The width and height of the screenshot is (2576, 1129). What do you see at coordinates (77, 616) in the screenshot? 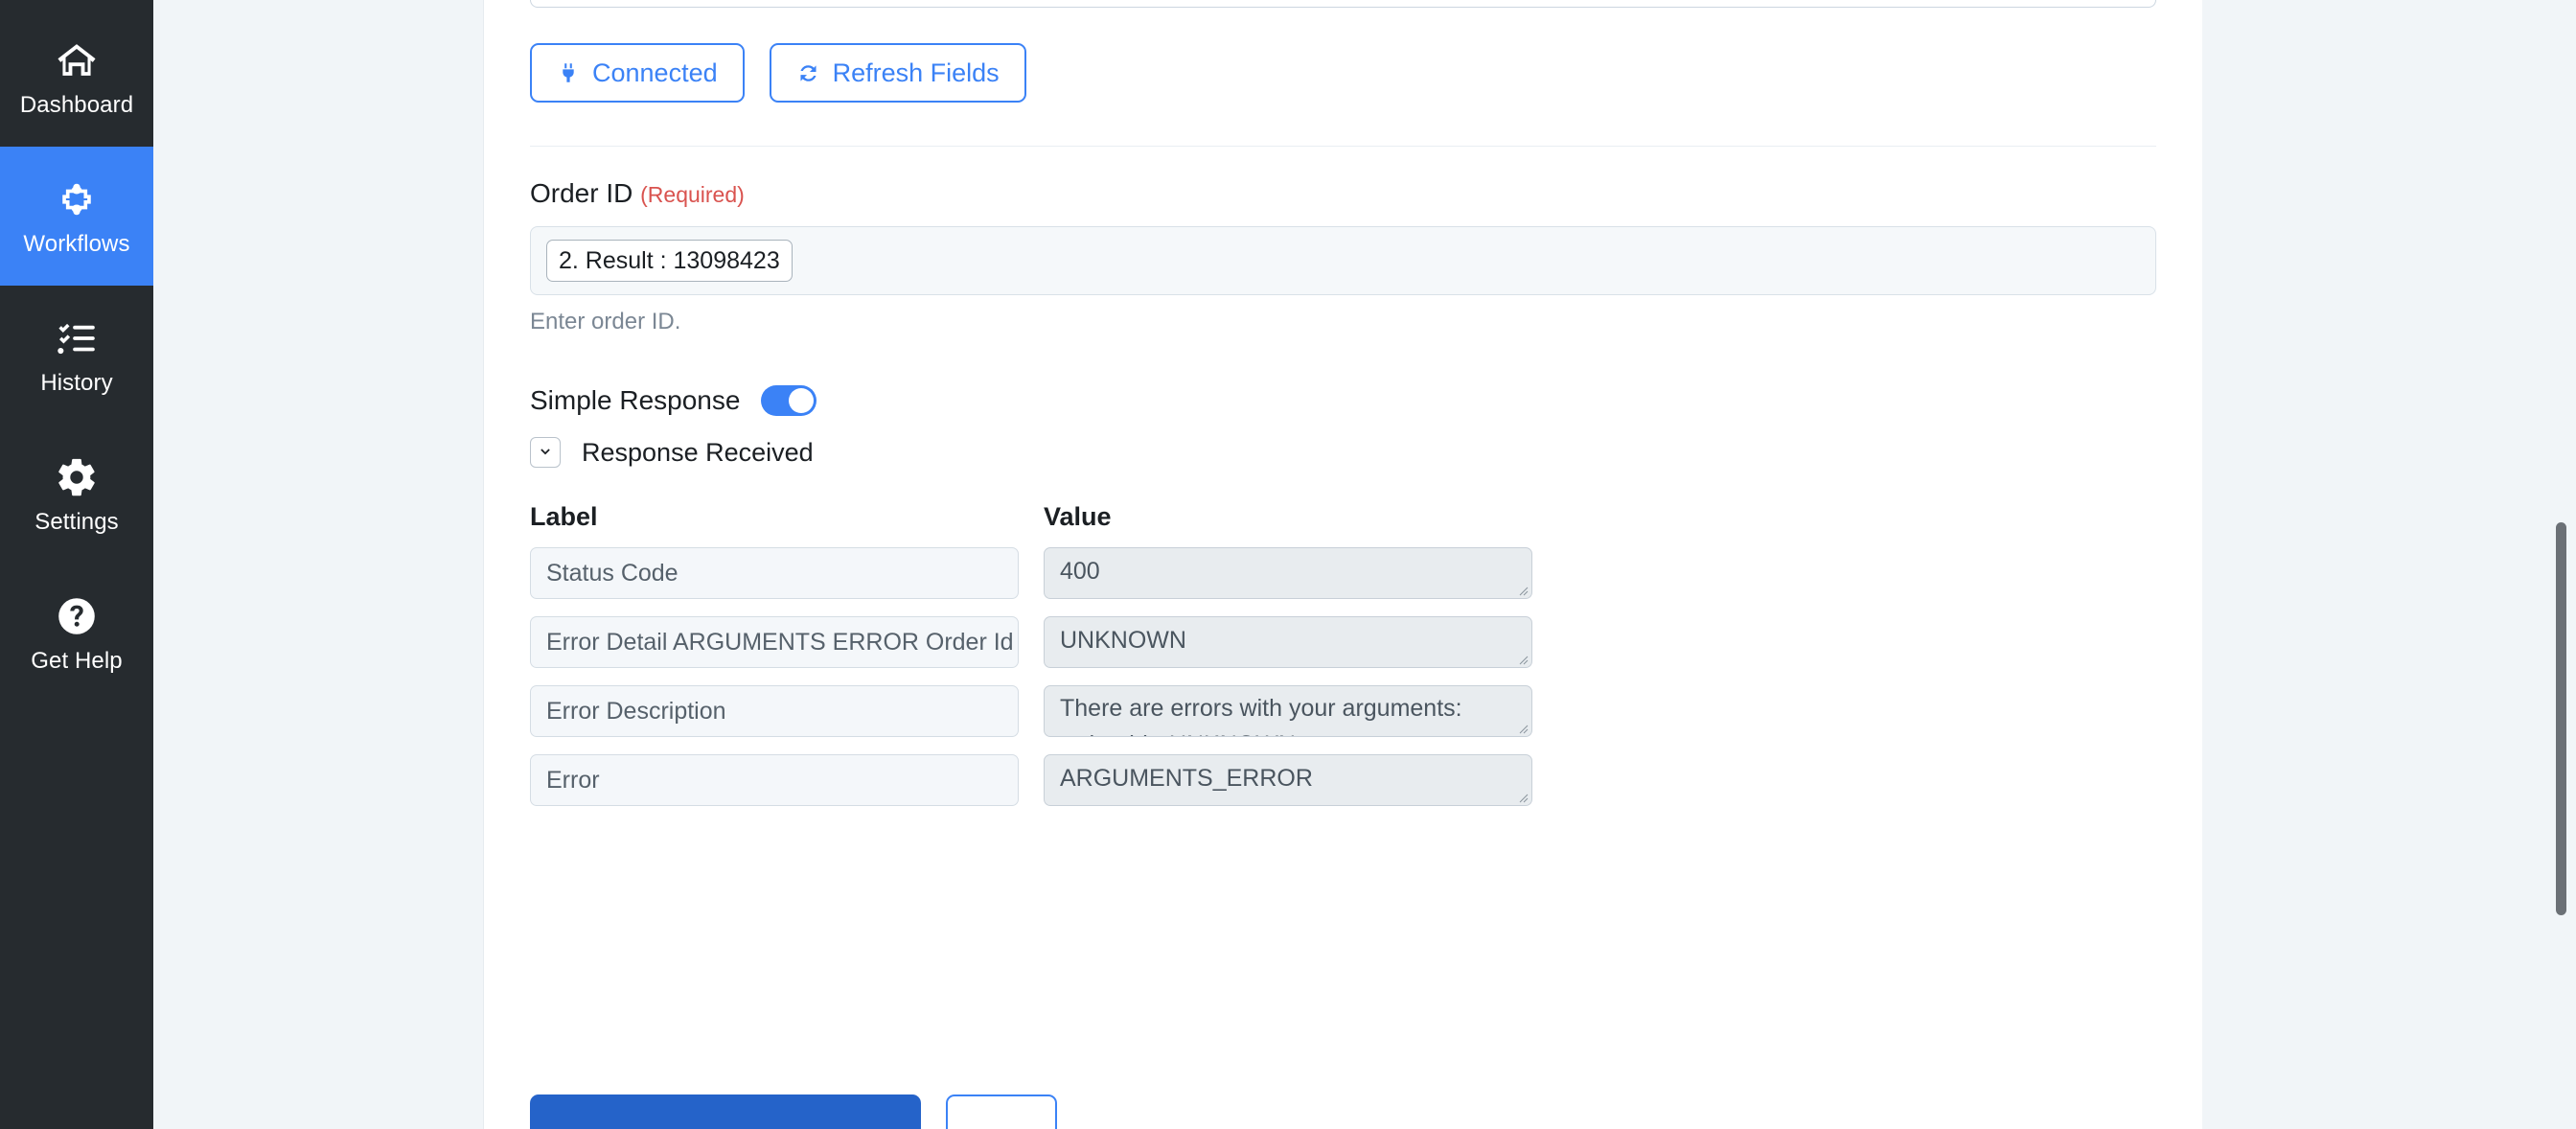
I see `question-circle-icon` at bounding box center [77, 616].